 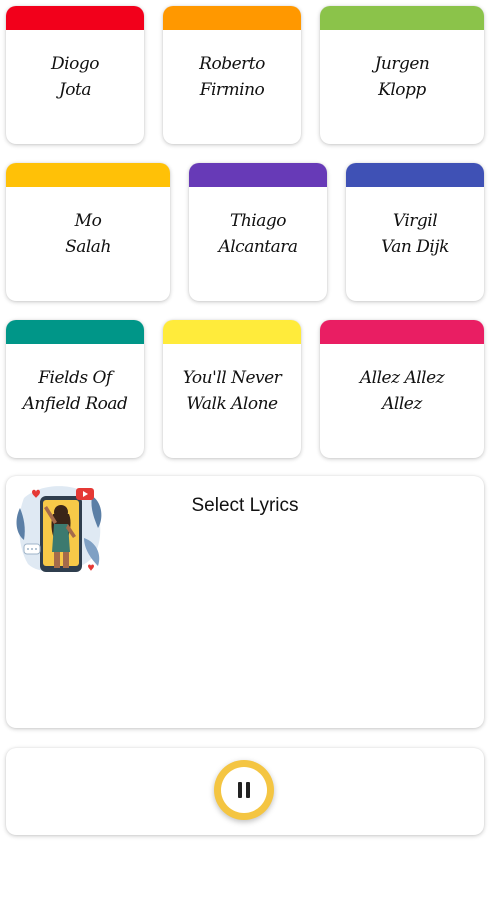 I want to click on card-mo-salah: Mo Salah, so click(x=88, y=232).